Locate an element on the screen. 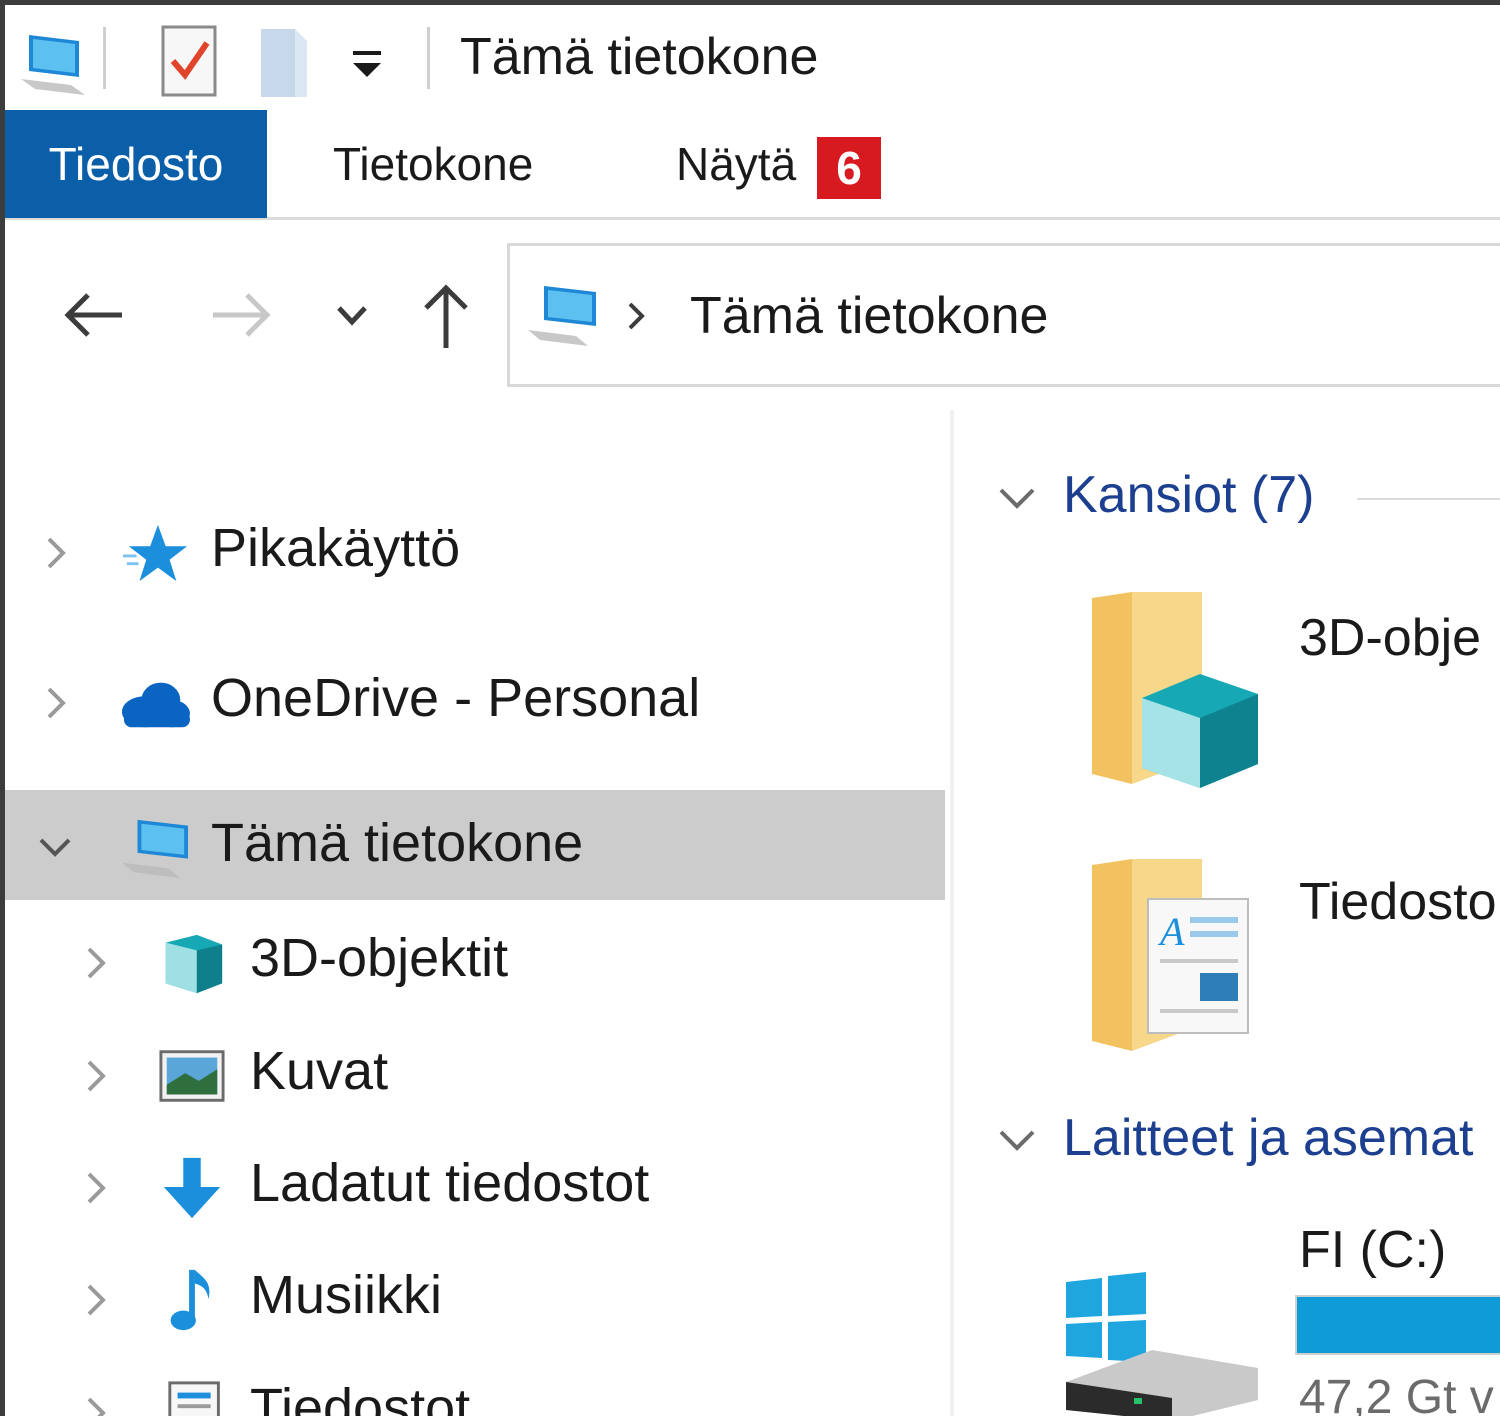 Image resolution: width=1500 pixels, height=1416 pixels. svg-text: A is located at coordinates (1171, 931).